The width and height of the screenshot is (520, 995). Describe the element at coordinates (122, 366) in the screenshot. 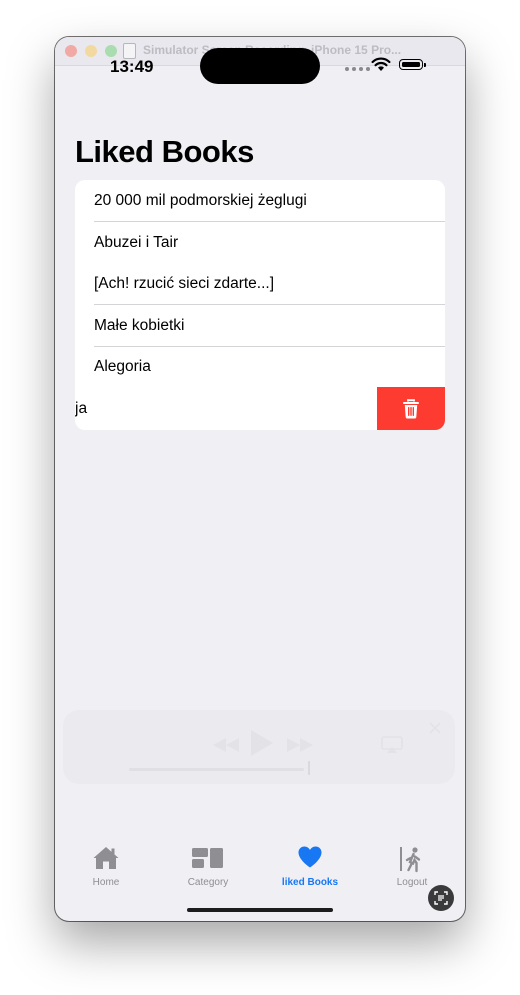

I see `book-title: Alegoria` at that location.